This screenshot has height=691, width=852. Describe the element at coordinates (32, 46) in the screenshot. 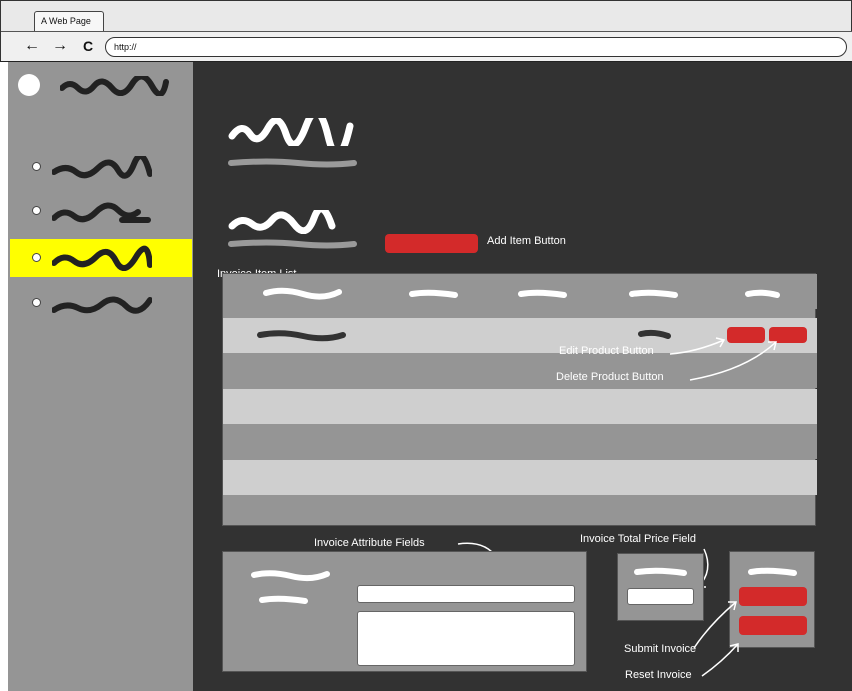

I see `back-arrow-icon: ←` at that location.